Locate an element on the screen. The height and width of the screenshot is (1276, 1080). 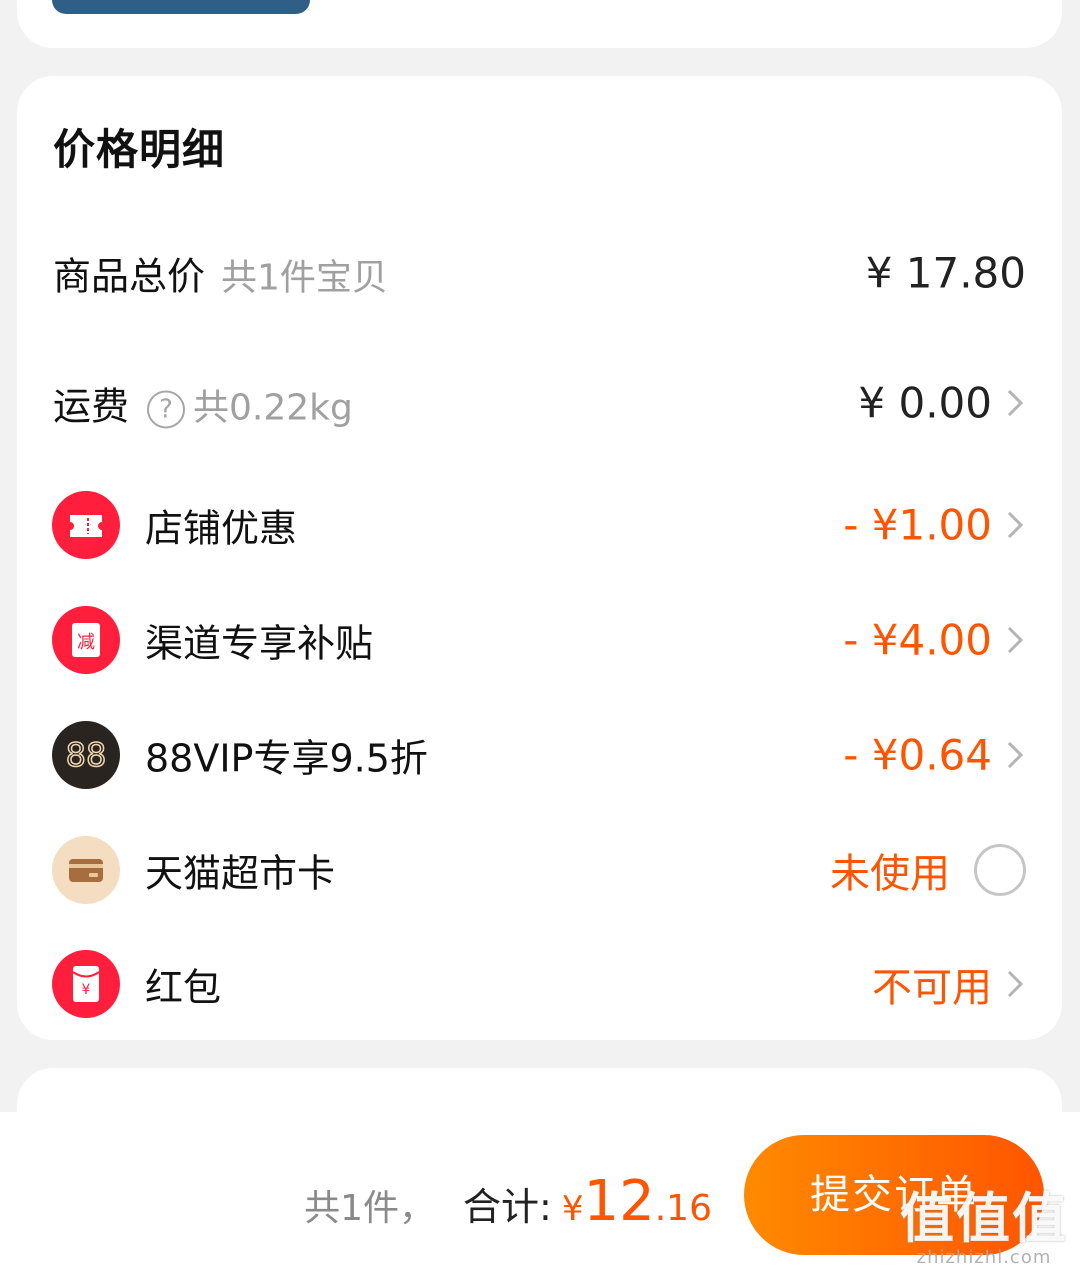
goods-total-amount: ¥ 17.80 is located at coordinates (945, 273).